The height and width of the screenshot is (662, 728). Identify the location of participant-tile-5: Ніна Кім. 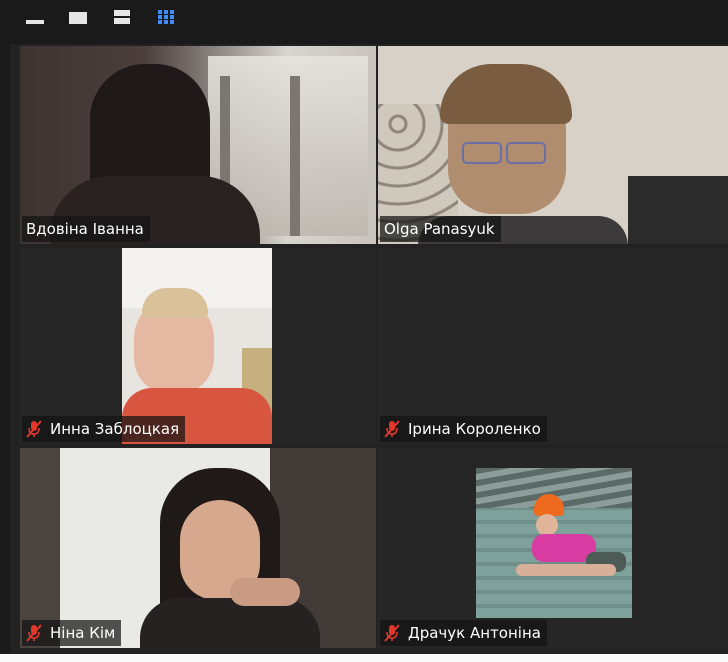
(198, 548).